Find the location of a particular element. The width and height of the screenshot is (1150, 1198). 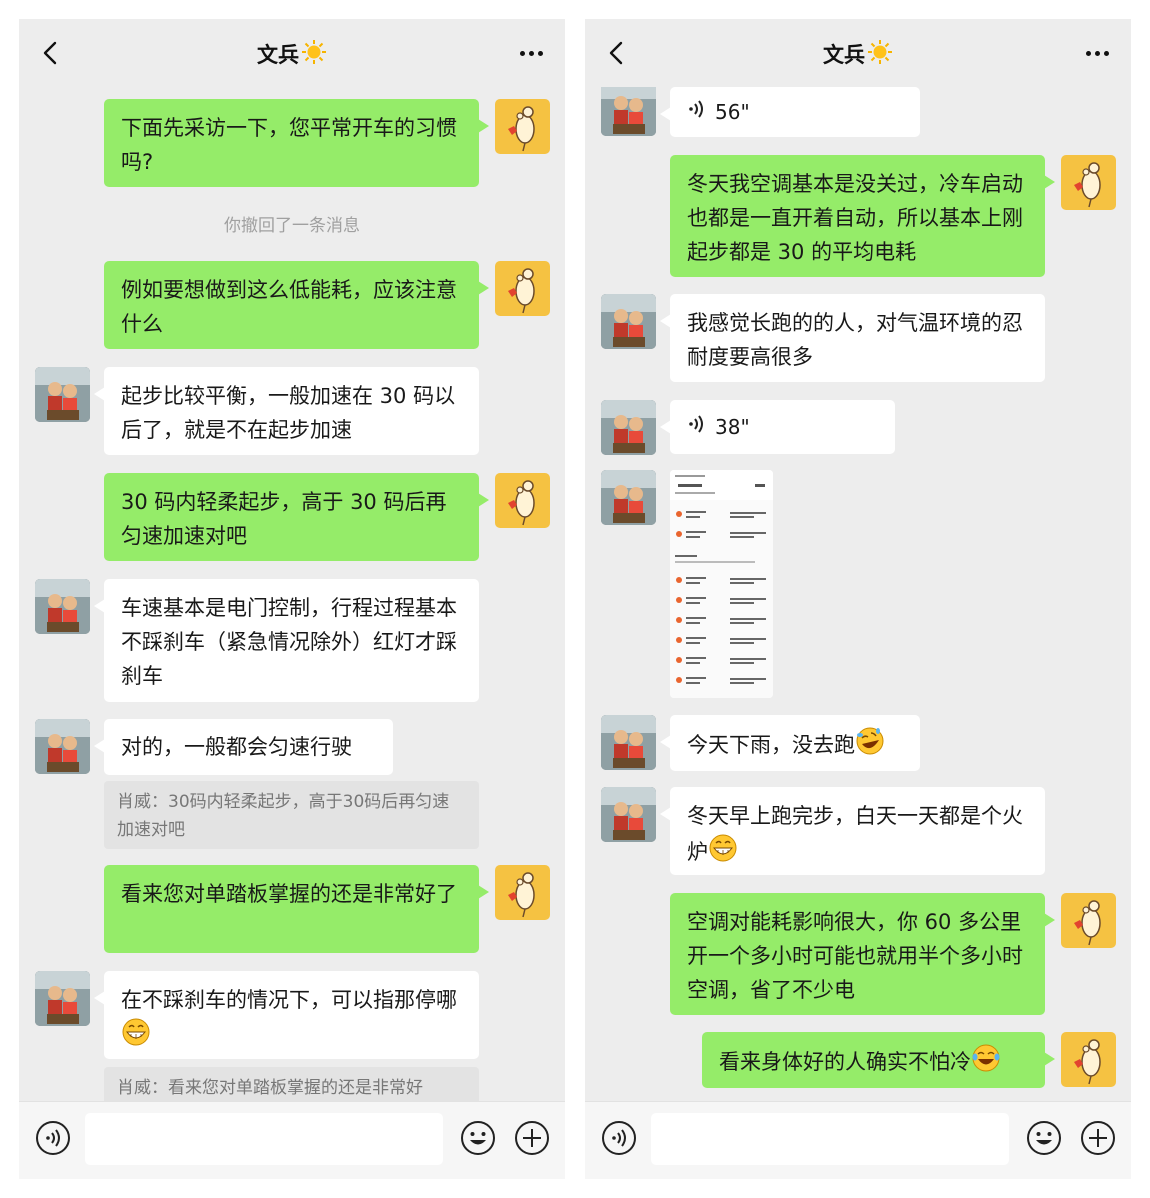

message-bubble-self: 看来您对单踏板掌握的还是非常好了 is located at coordinates (296, 909).